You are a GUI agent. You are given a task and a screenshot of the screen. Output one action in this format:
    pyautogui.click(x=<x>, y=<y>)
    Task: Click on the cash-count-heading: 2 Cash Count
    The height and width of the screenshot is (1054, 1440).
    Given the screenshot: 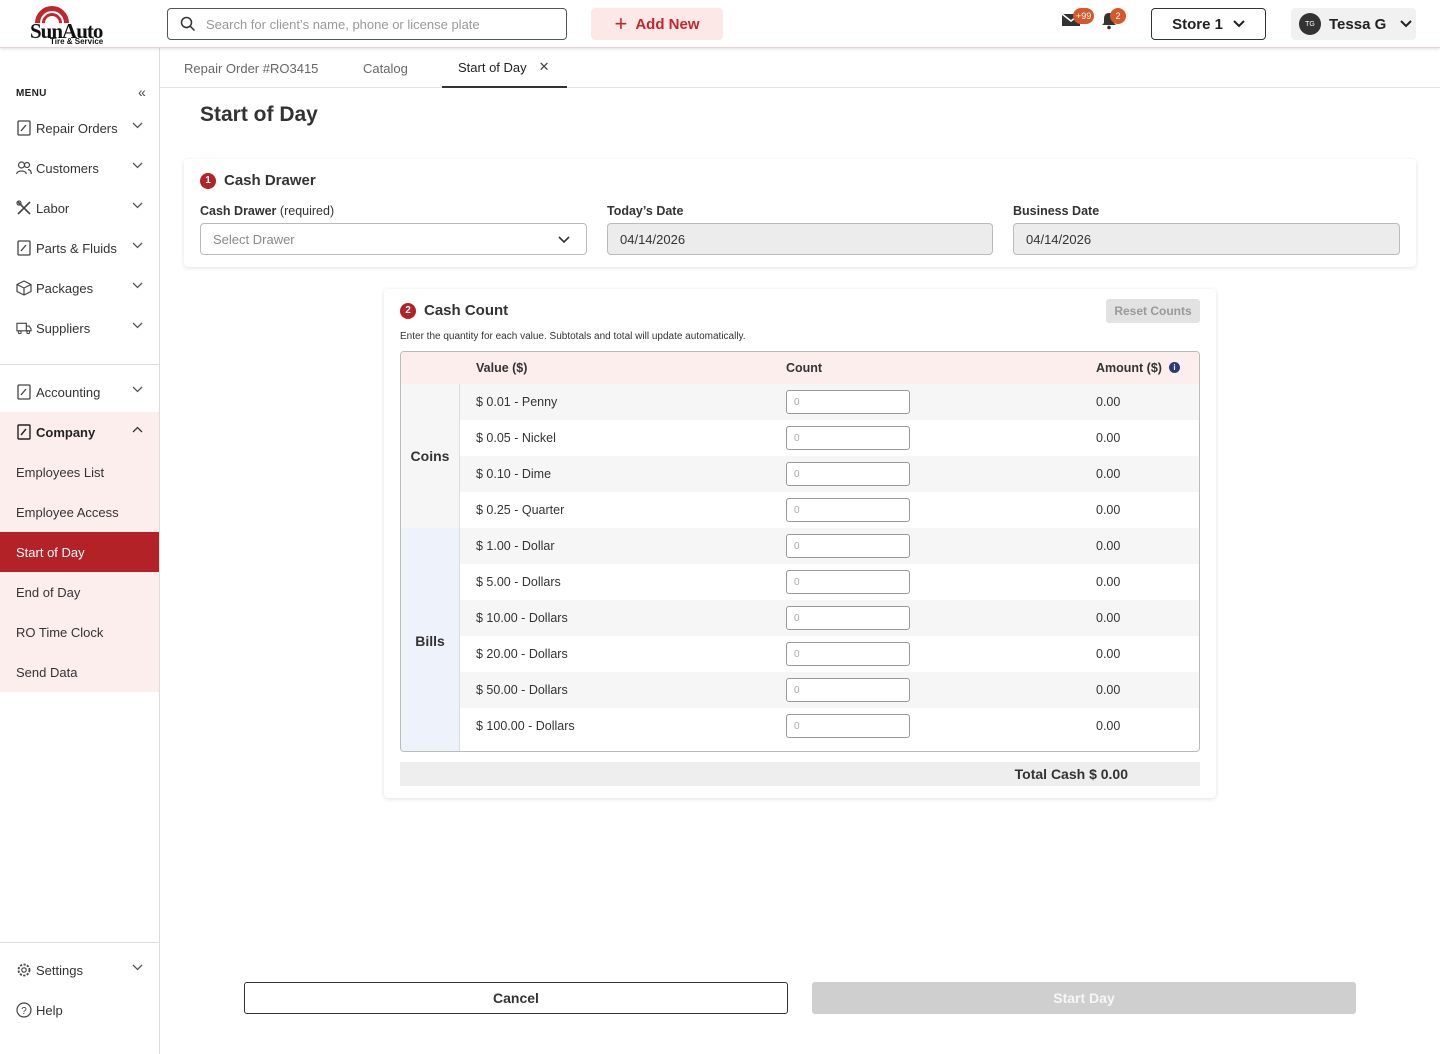 What is the action you would take?
    pyautogui.click(x=454, y=310)
    